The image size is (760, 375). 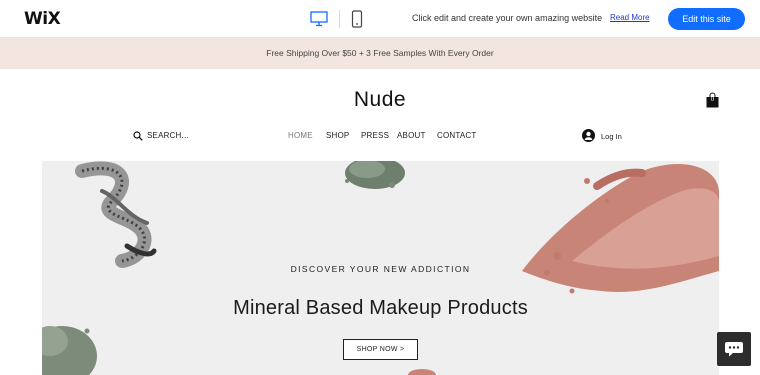 I want to click on cart-count: 0, so click(x=712, y=100).